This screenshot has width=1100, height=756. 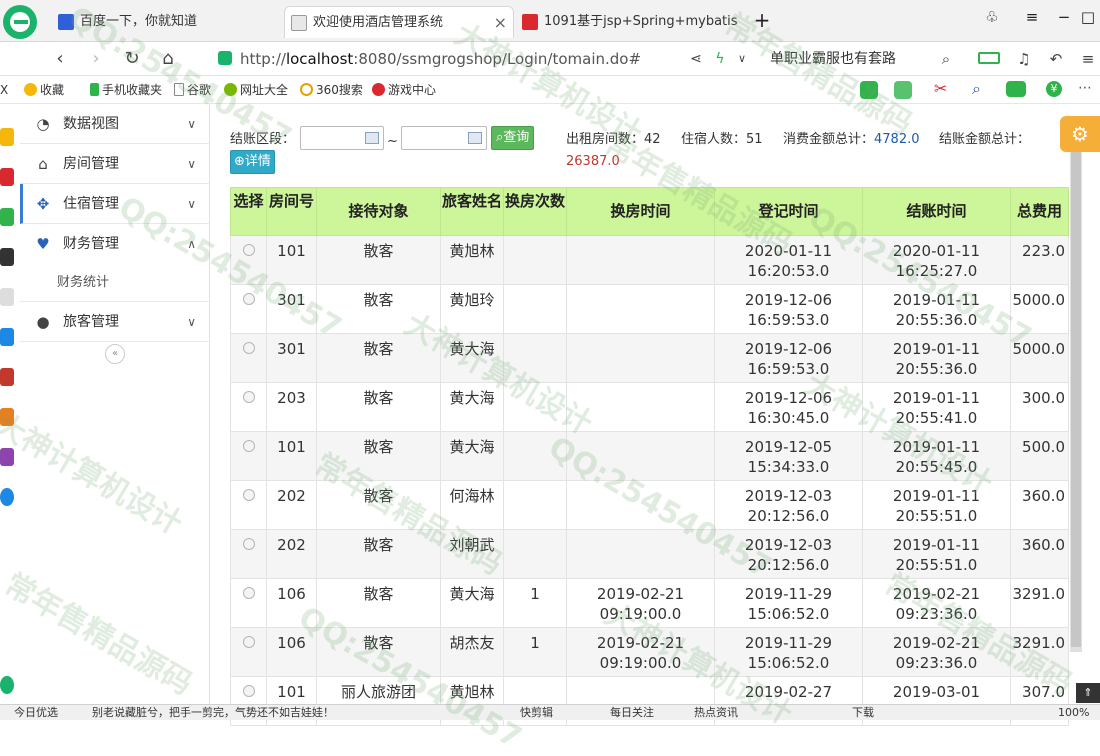 I want to click on sidebar-item-finance-mgmt: ♥ 财务管理 ∧, so click(x=115, y=244).